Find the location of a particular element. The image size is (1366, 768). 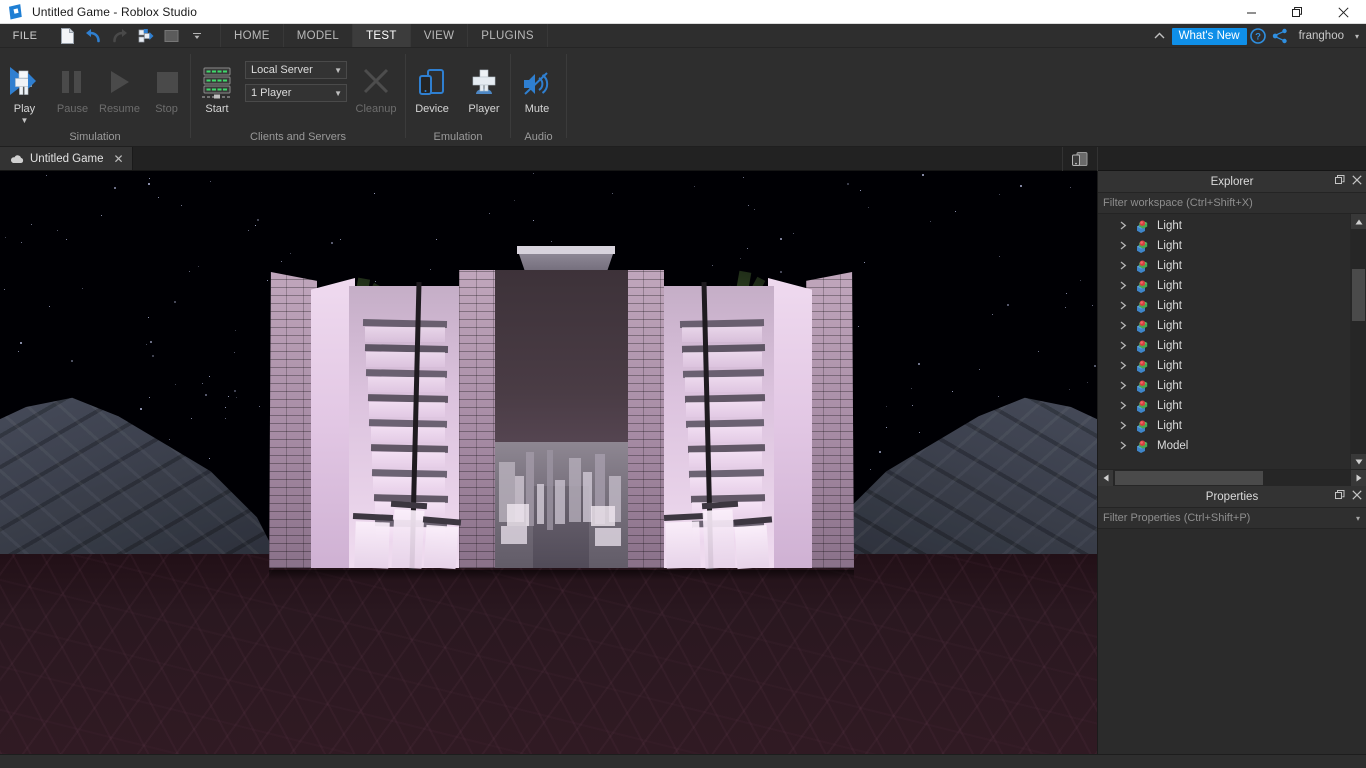

account-username: franghoo is located at coordinates (1319, 36).